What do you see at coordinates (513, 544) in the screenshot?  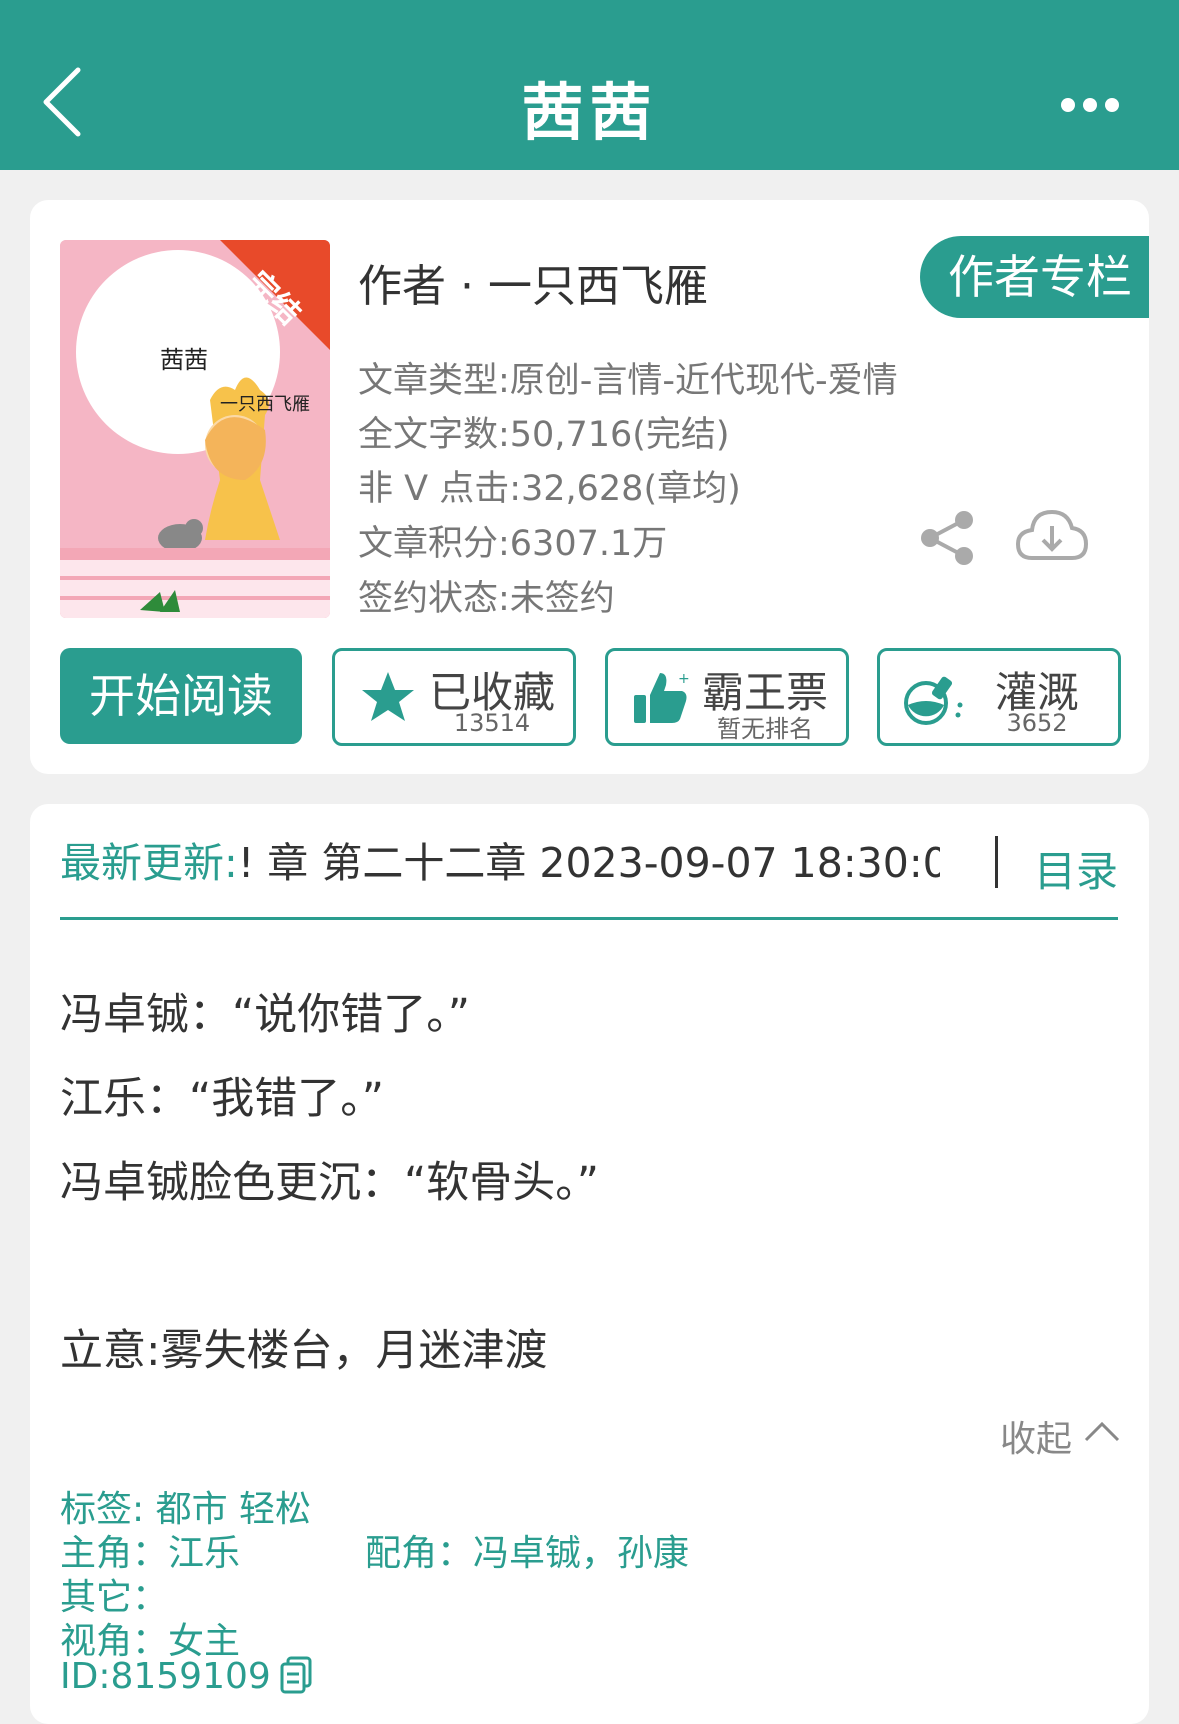 I see `book-score: 文章积分:6307.1万` at bounding box center [513, 544].